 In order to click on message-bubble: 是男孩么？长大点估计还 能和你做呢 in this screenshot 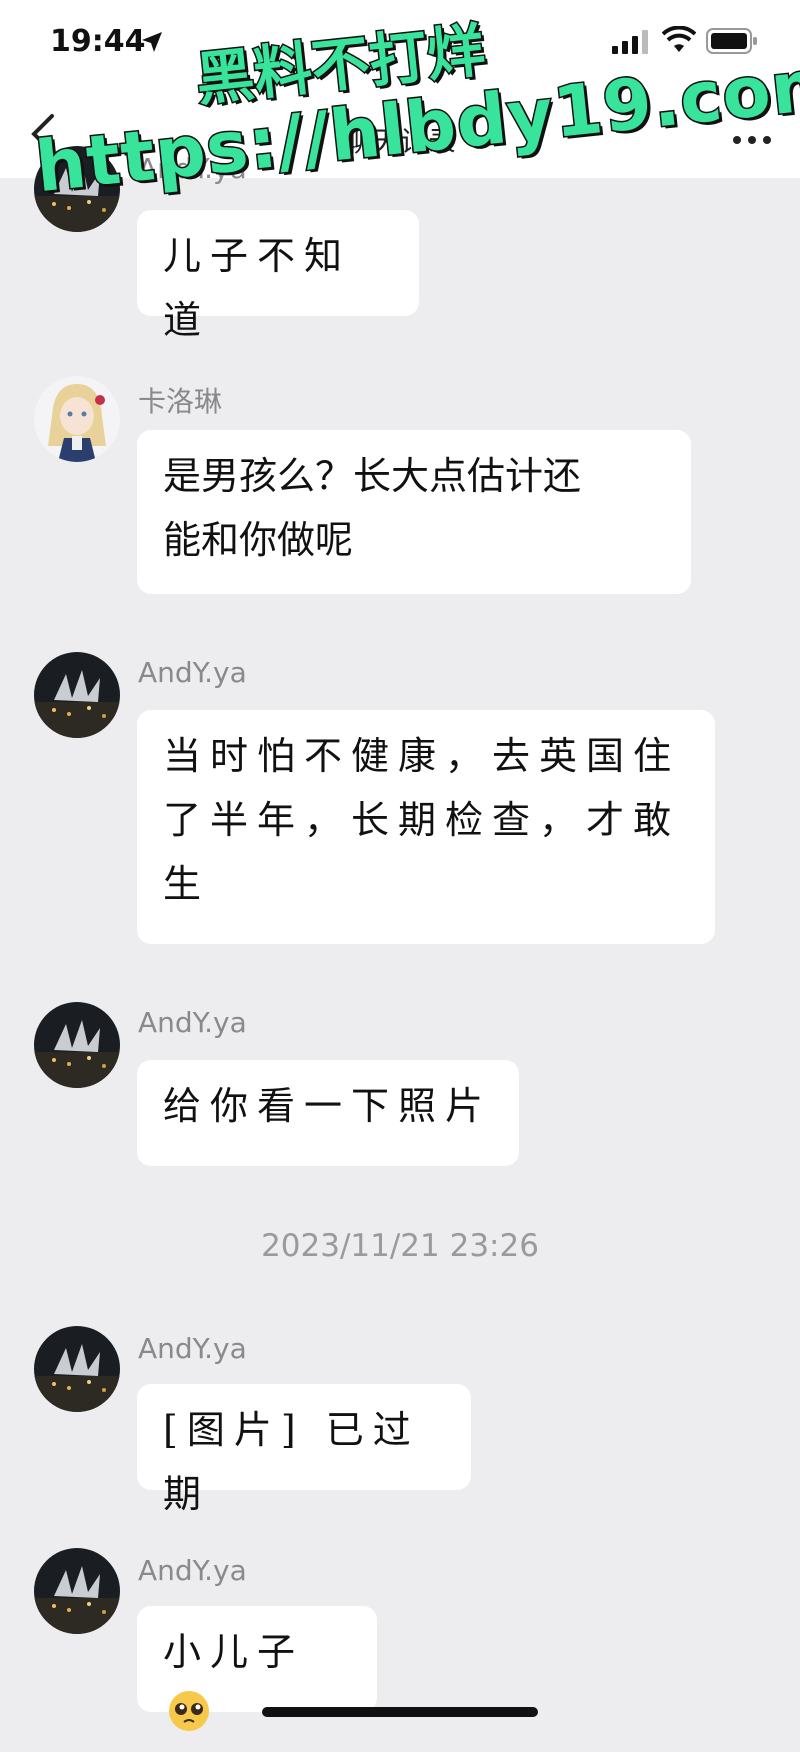, I will do `click(414, 512)`.